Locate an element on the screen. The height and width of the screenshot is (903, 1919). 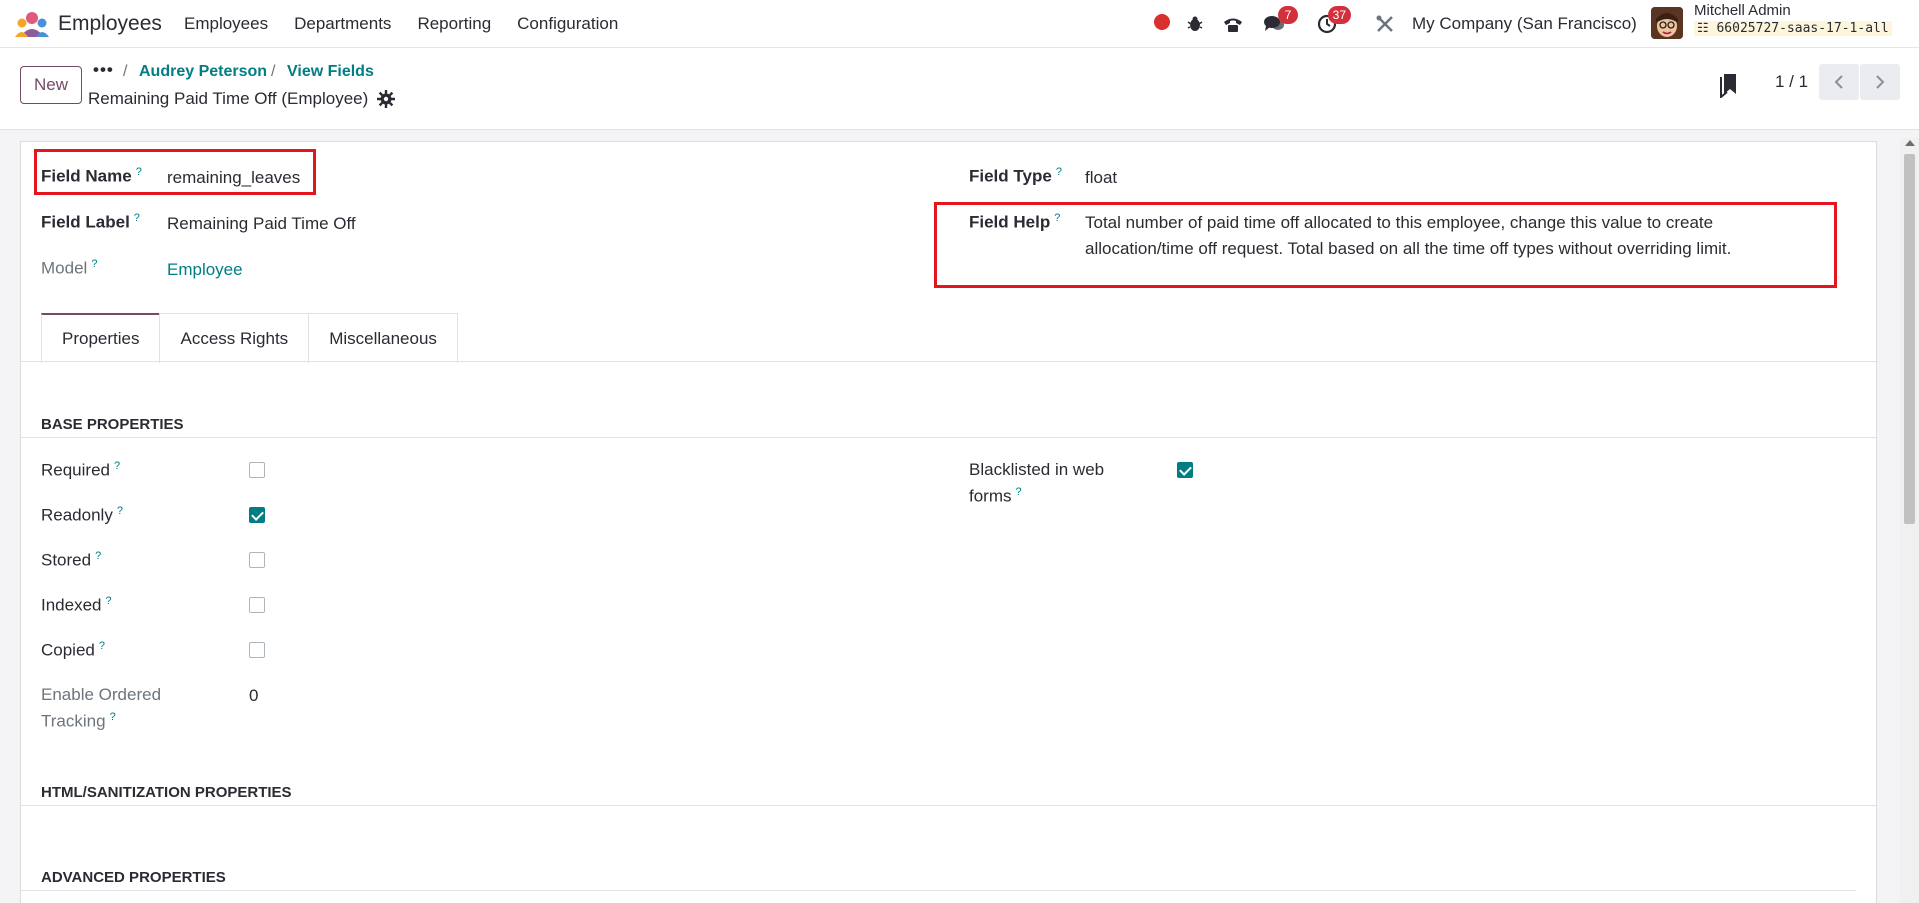
tracking-label-line-1: Enable Ordered is located at coordinates (101, 694).